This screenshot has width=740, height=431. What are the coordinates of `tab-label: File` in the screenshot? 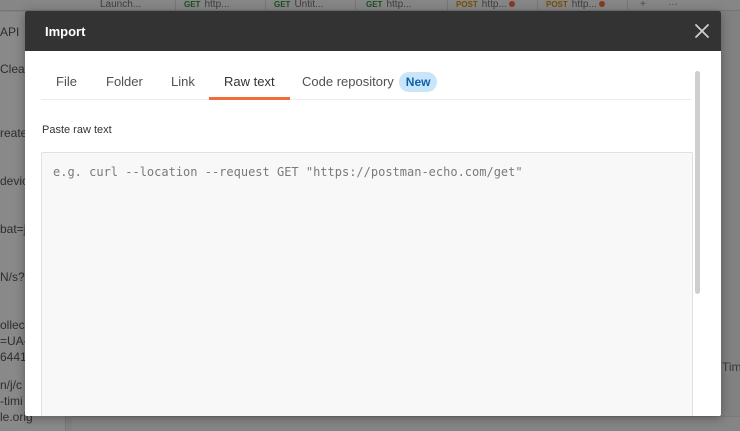 It's located at (66, 81).